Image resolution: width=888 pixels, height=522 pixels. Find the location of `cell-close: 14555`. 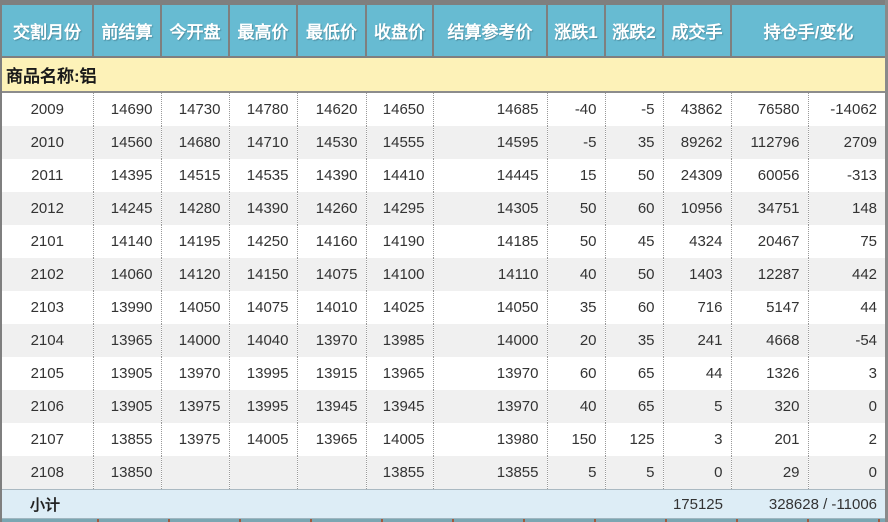

cell-close: 14555 is located at coordinates (399, 142).